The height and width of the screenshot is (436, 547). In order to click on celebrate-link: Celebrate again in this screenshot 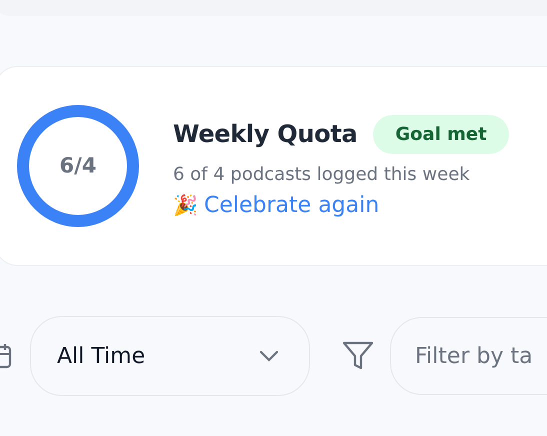, I will do `click(292, 205)`.